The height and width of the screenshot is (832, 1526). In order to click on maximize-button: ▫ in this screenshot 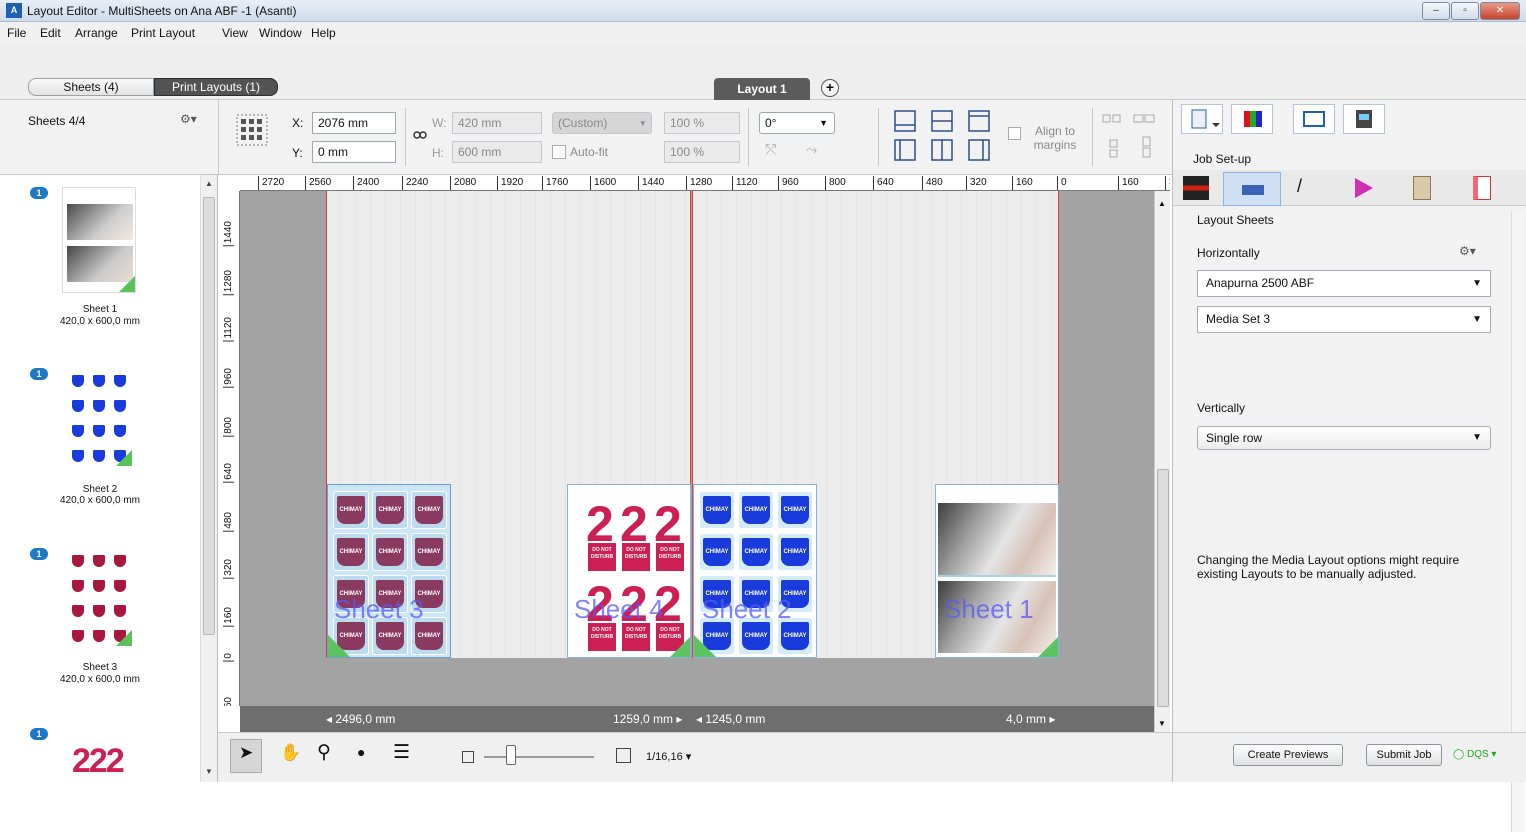, I will do `click(1465, 11)`.